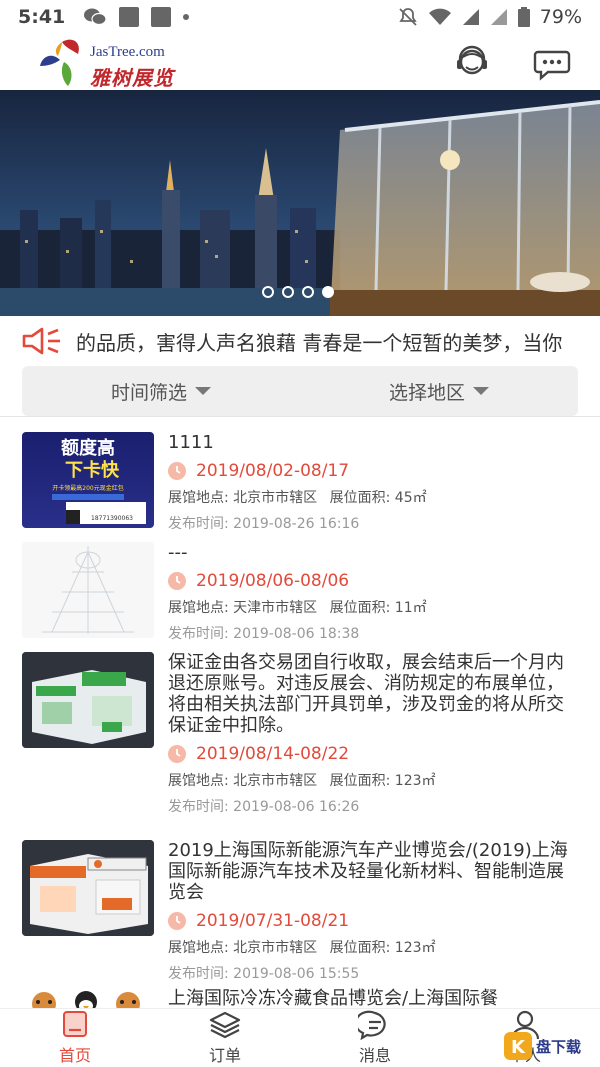 Image resolution: width=600 pixels, height=1067 pixels. What do you see at coordinates (87, 488) in the screenshot?
I see `thumb-text: 开卡领最高200元现金红包` at bounding box center [87, 488].